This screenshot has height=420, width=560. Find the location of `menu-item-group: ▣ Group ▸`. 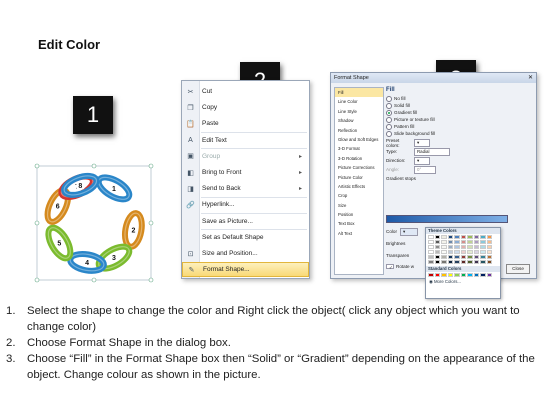

menu-item-group: ▣ Group ▸ is located at coordinates (245, 156).